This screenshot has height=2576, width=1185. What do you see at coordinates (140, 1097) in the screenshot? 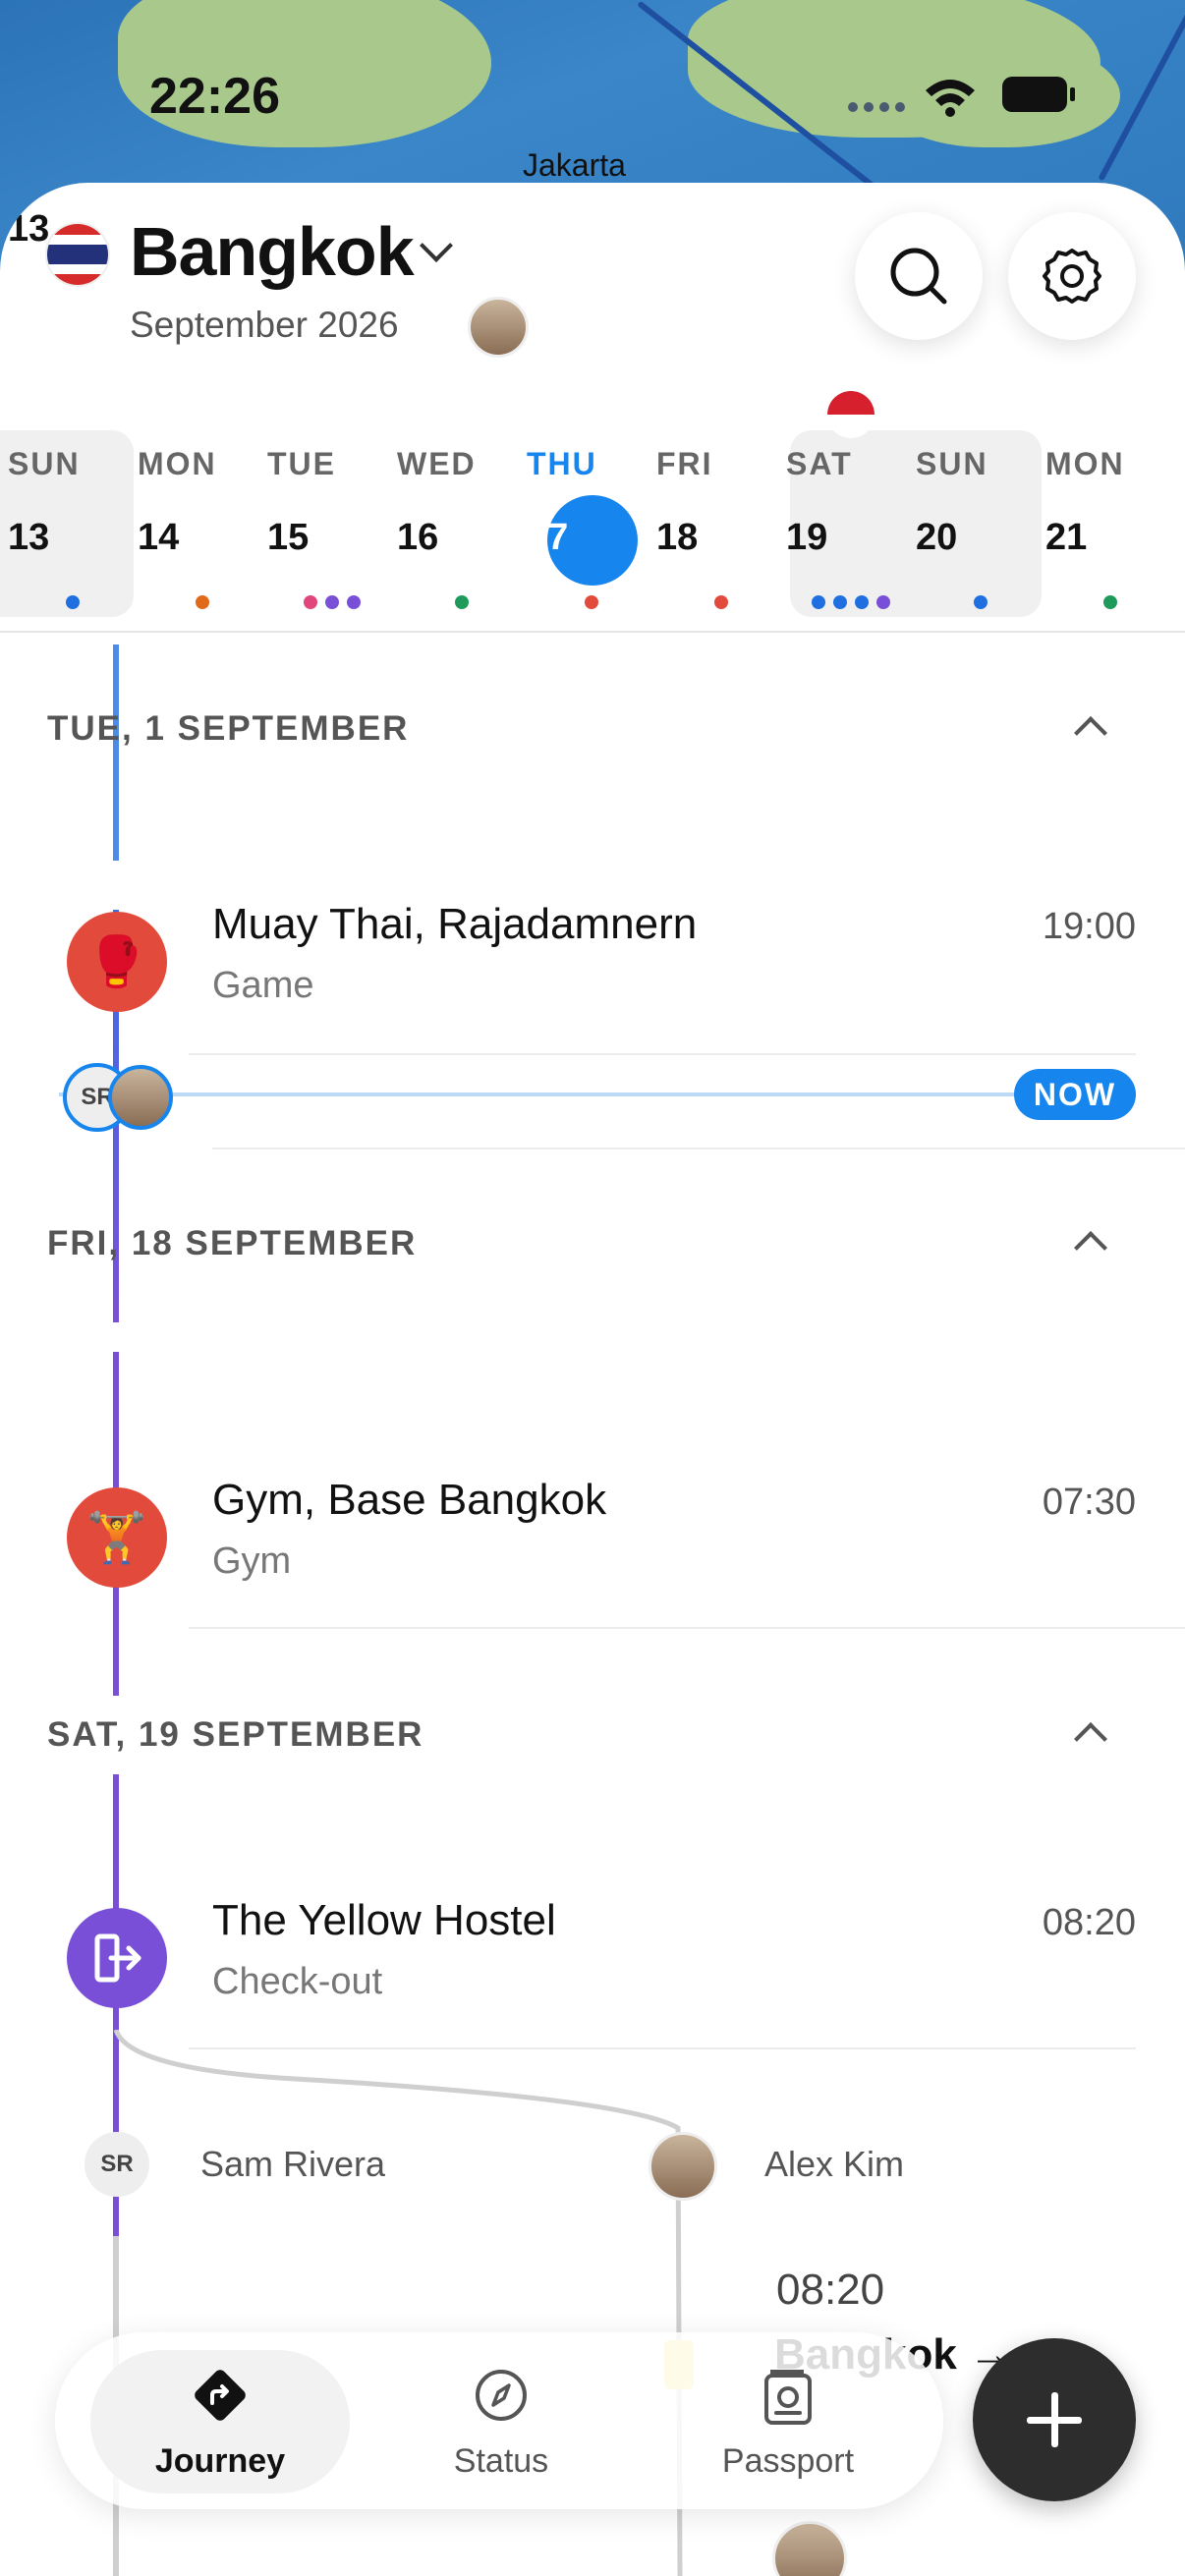
I see `now-avatar` at bounding box center [140, 1097].